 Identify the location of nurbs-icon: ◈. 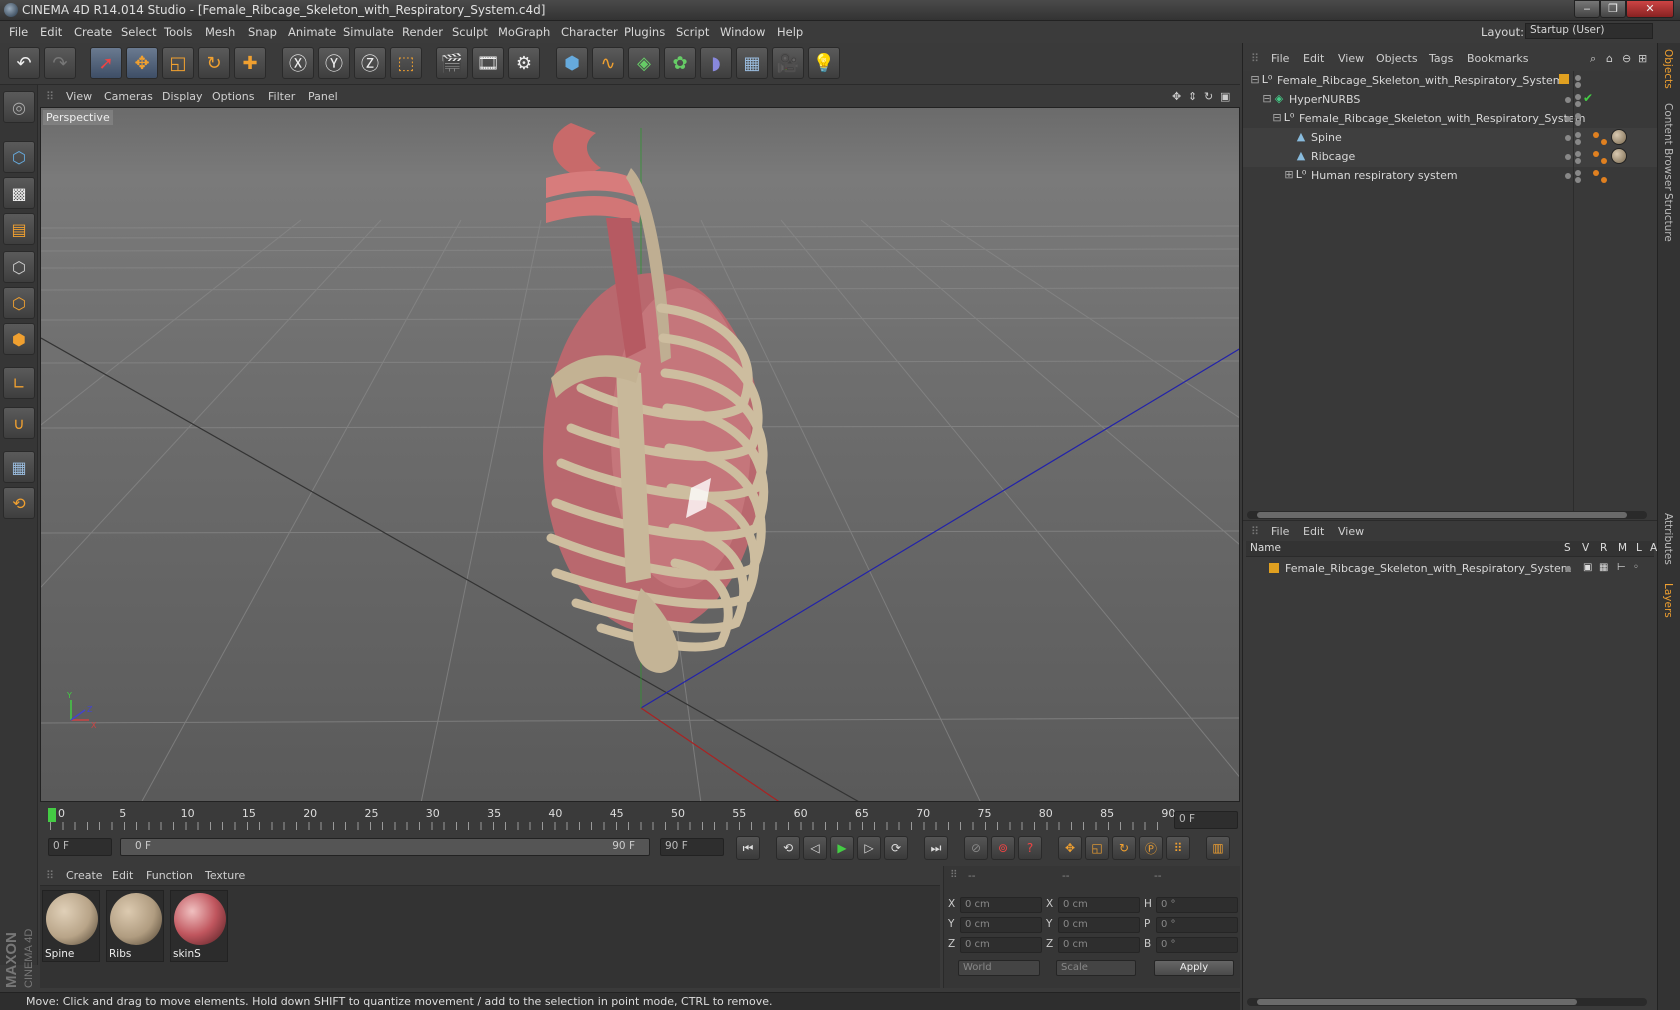
(644, 63).